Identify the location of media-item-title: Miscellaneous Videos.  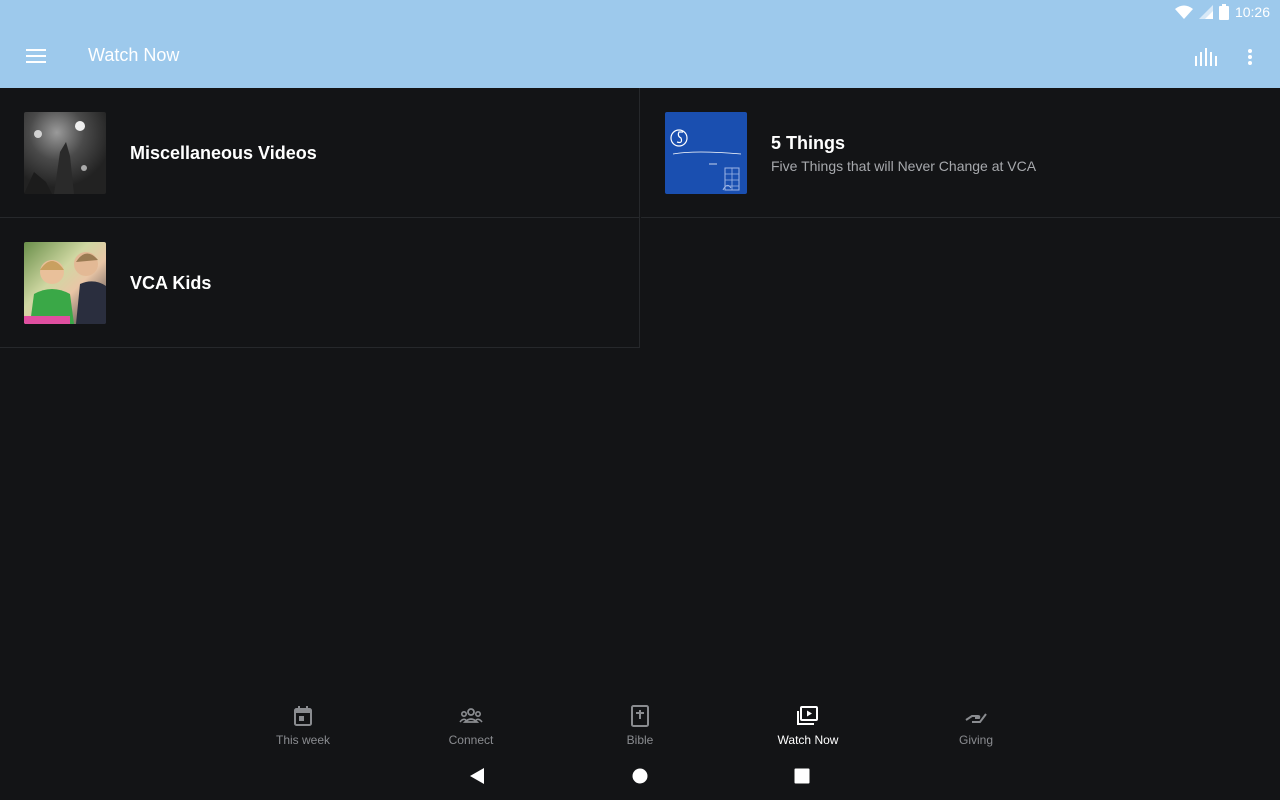
(223, 153).